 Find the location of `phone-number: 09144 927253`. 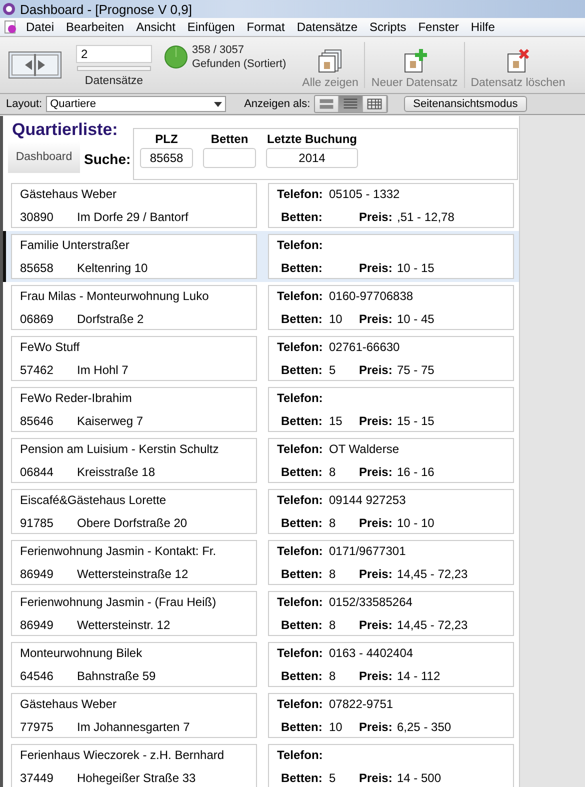

phone-number: 09144 927253 is located at coordinates (368, 500).